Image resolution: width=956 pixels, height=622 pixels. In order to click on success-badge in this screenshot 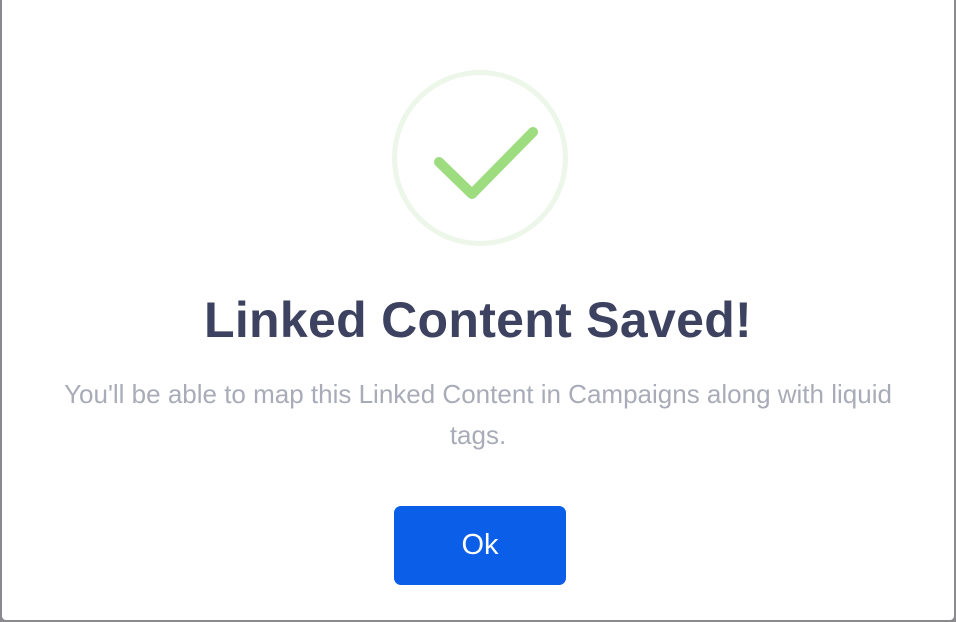, I will do `click(480, 158)`.